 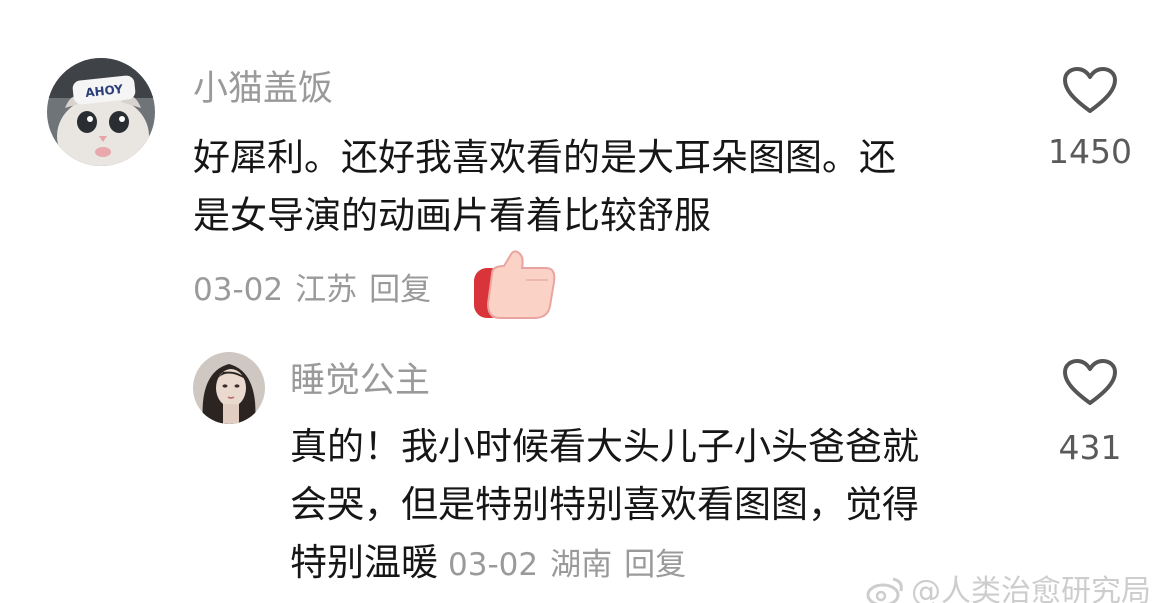 I want to click on reply-line: 真的！我小时候看大头儿子小头爸爸就, so click(x=604, y=446).